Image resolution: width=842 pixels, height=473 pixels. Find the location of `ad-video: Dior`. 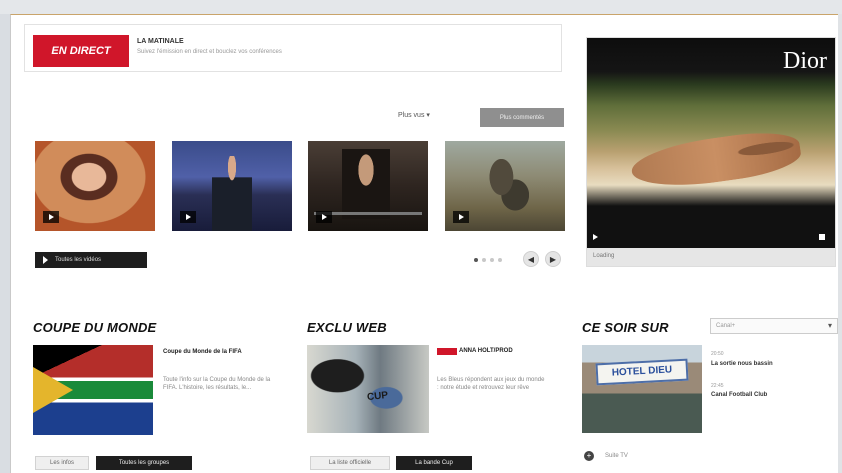

ad-video: Dior is located at coordinates (711, 143).